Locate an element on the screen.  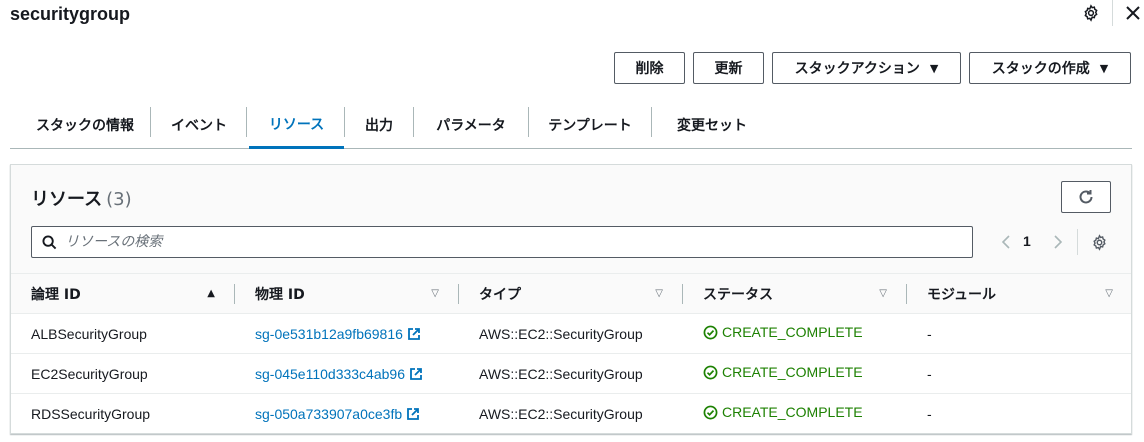
column-header-label: 論理 ID is located at coordinates (56, 294).